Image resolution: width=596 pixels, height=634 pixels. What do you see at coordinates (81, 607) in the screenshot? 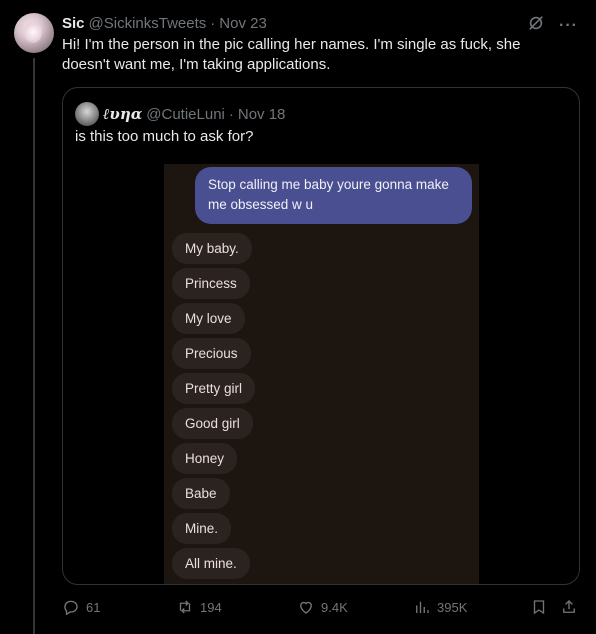
I see `reply-button: 61` at bounding box center [81, 607].